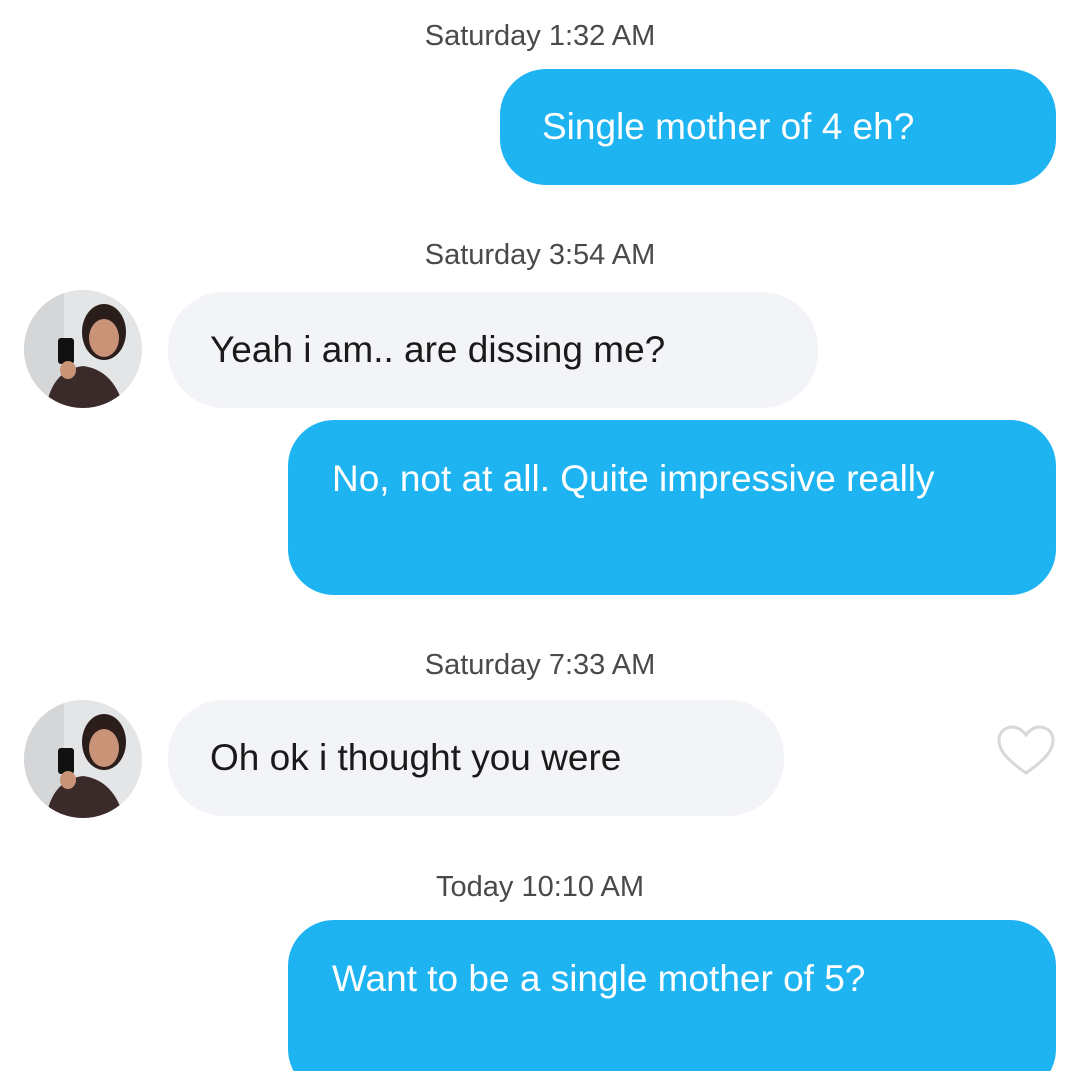 This screenshot has width=1080, height=1071. I want to click on received-message-bubble: Oh ok i thought you were, so click(476, 758).